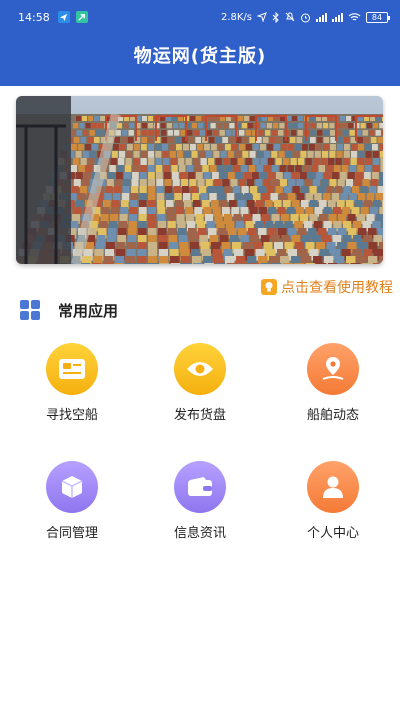  I want to click on app-publish-cargo: 发布货盘, so click(200, 383).